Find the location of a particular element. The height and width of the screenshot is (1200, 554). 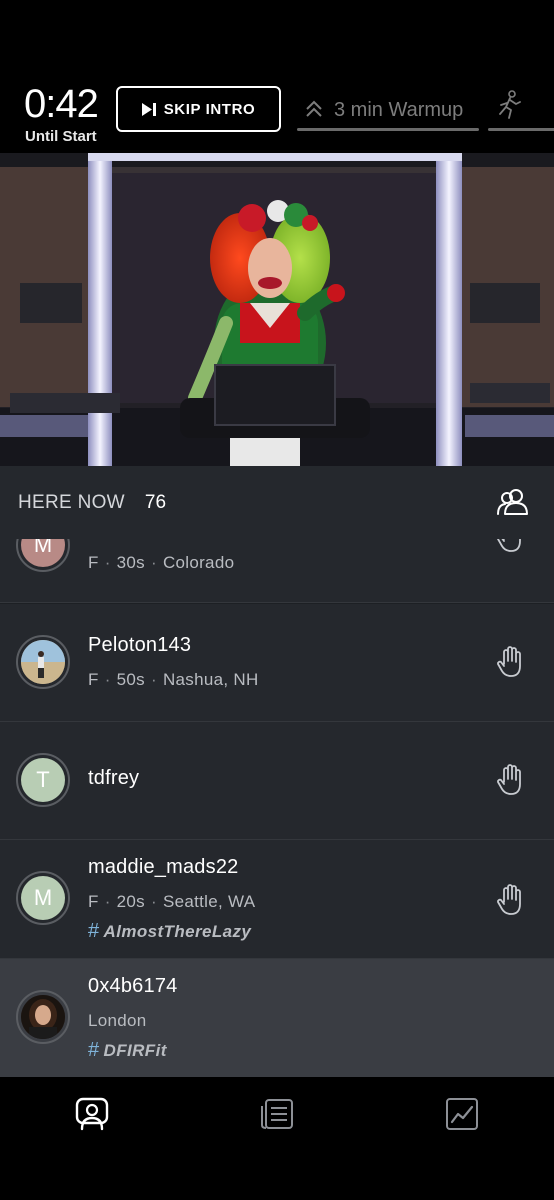

rider-username: 0x4b6174 is located at coordinates (133, 986).